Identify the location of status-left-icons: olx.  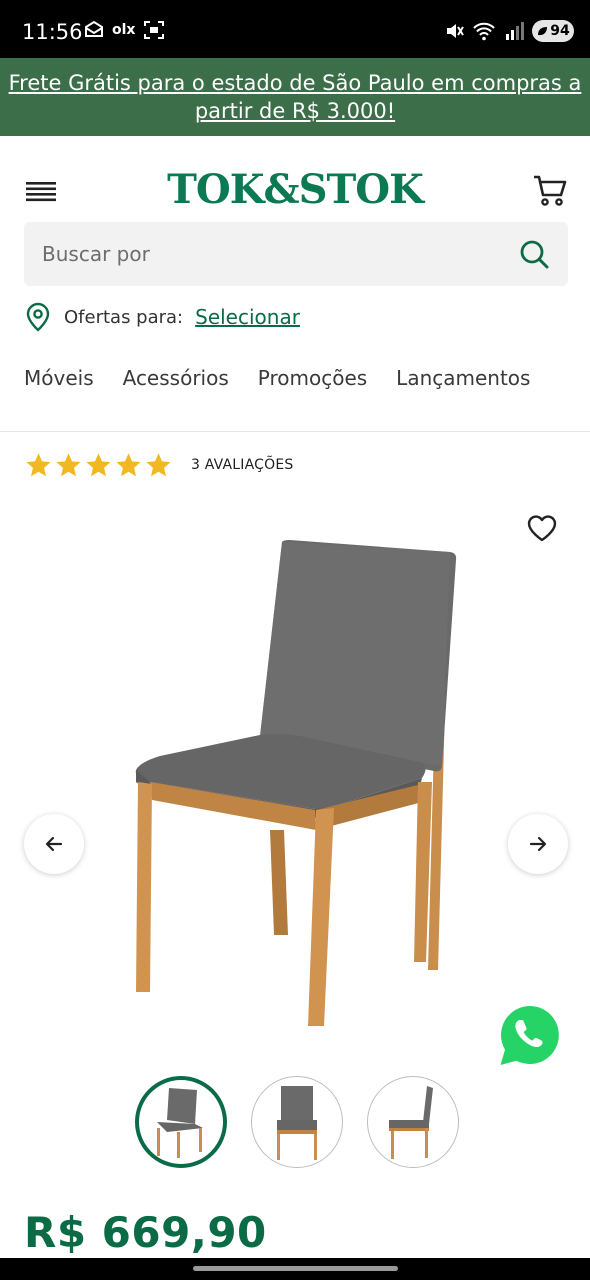
(124, 30).